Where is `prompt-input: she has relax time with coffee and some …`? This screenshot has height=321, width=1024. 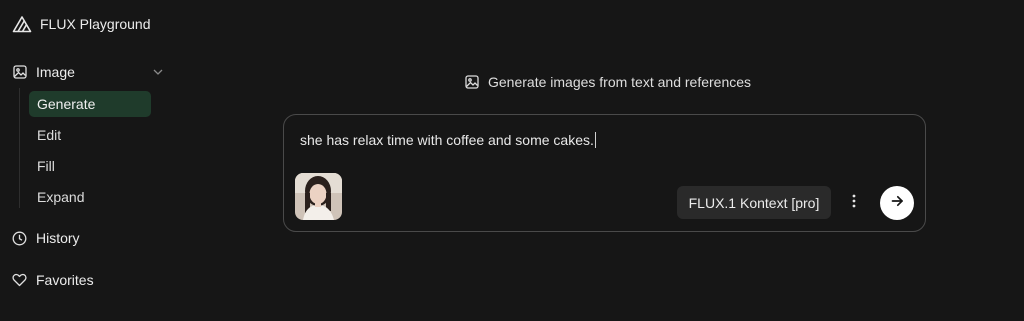 prompt-input: she has relax time with coffee and some … is located at coordinates (448, 140).